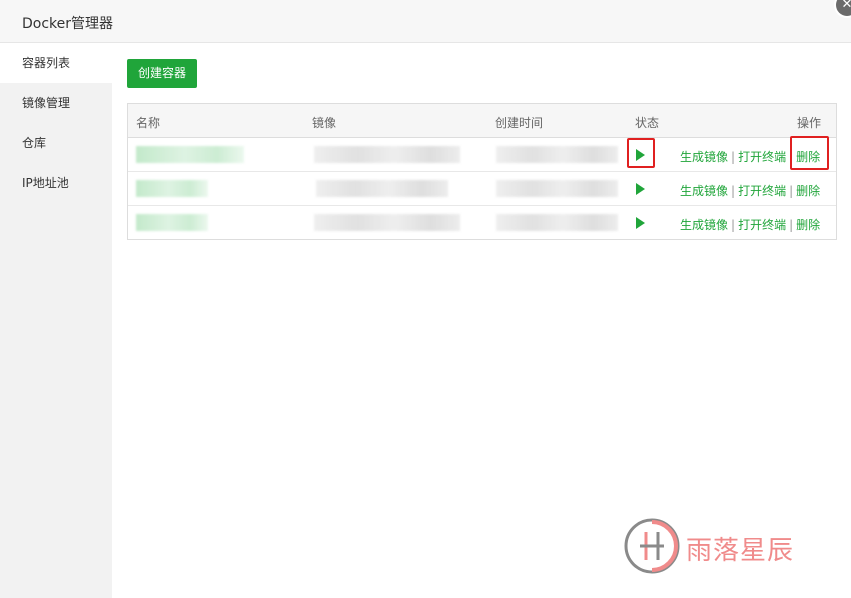  What do you see at coordinates (809, 123) in the screenshot?
I see `column-header-actions: 操作` at bounding box center [809, 123].